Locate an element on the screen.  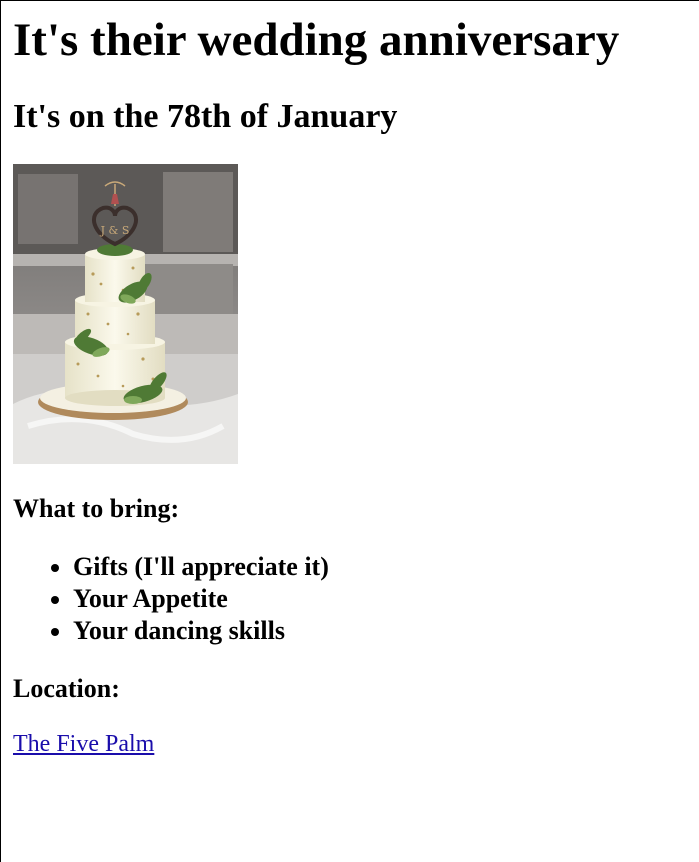
page-title: It's their wedding anniversary is located at coordinates (316, 40).